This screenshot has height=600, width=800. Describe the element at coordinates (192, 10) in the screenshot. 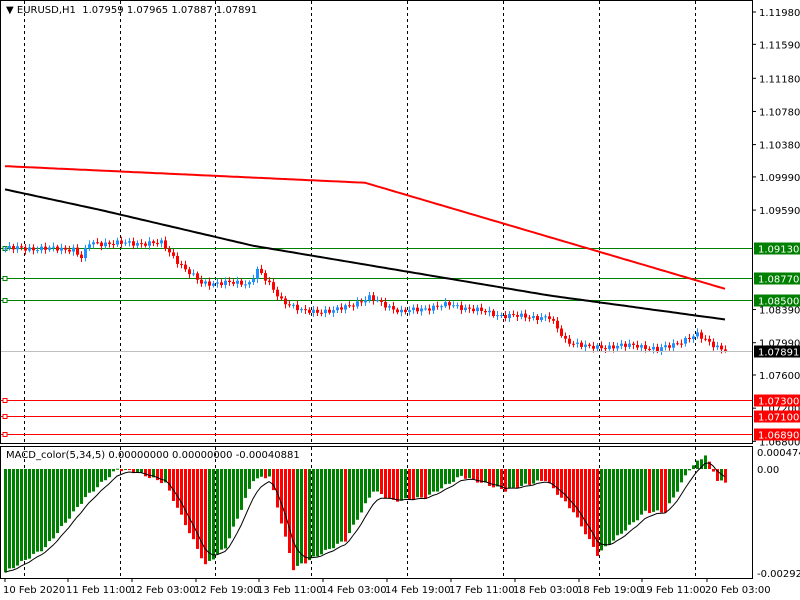

I see `low-value: 1.07887` at that location.